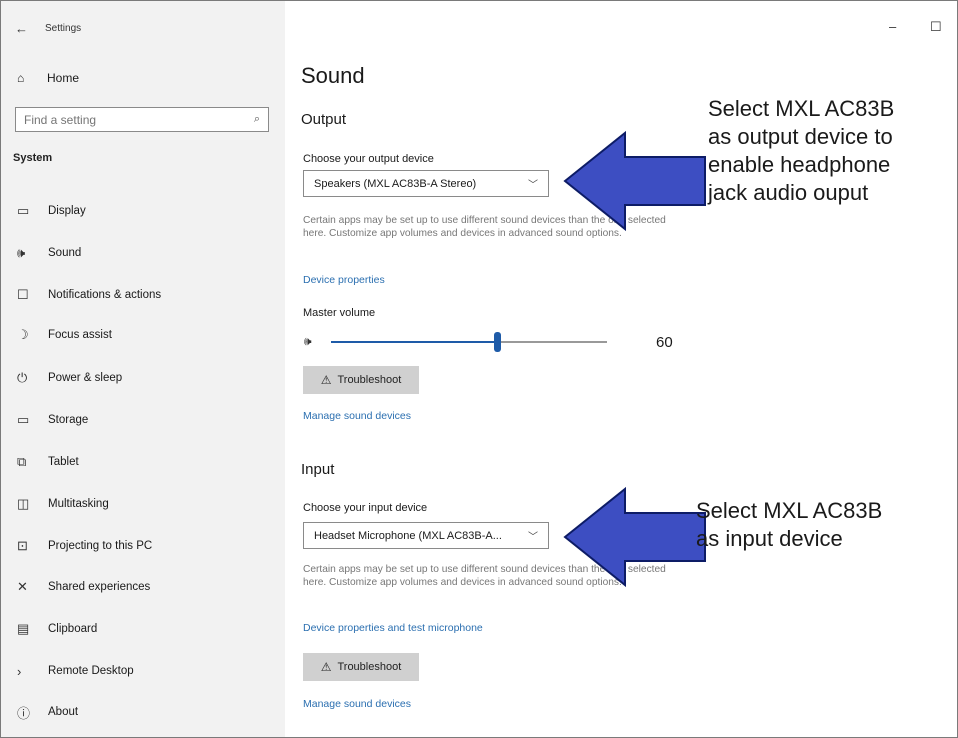  What do you see at coordinates (23, 628) in the screenshot?
I see `clipboard-icon: ▤` at bounding box center [23, 628].